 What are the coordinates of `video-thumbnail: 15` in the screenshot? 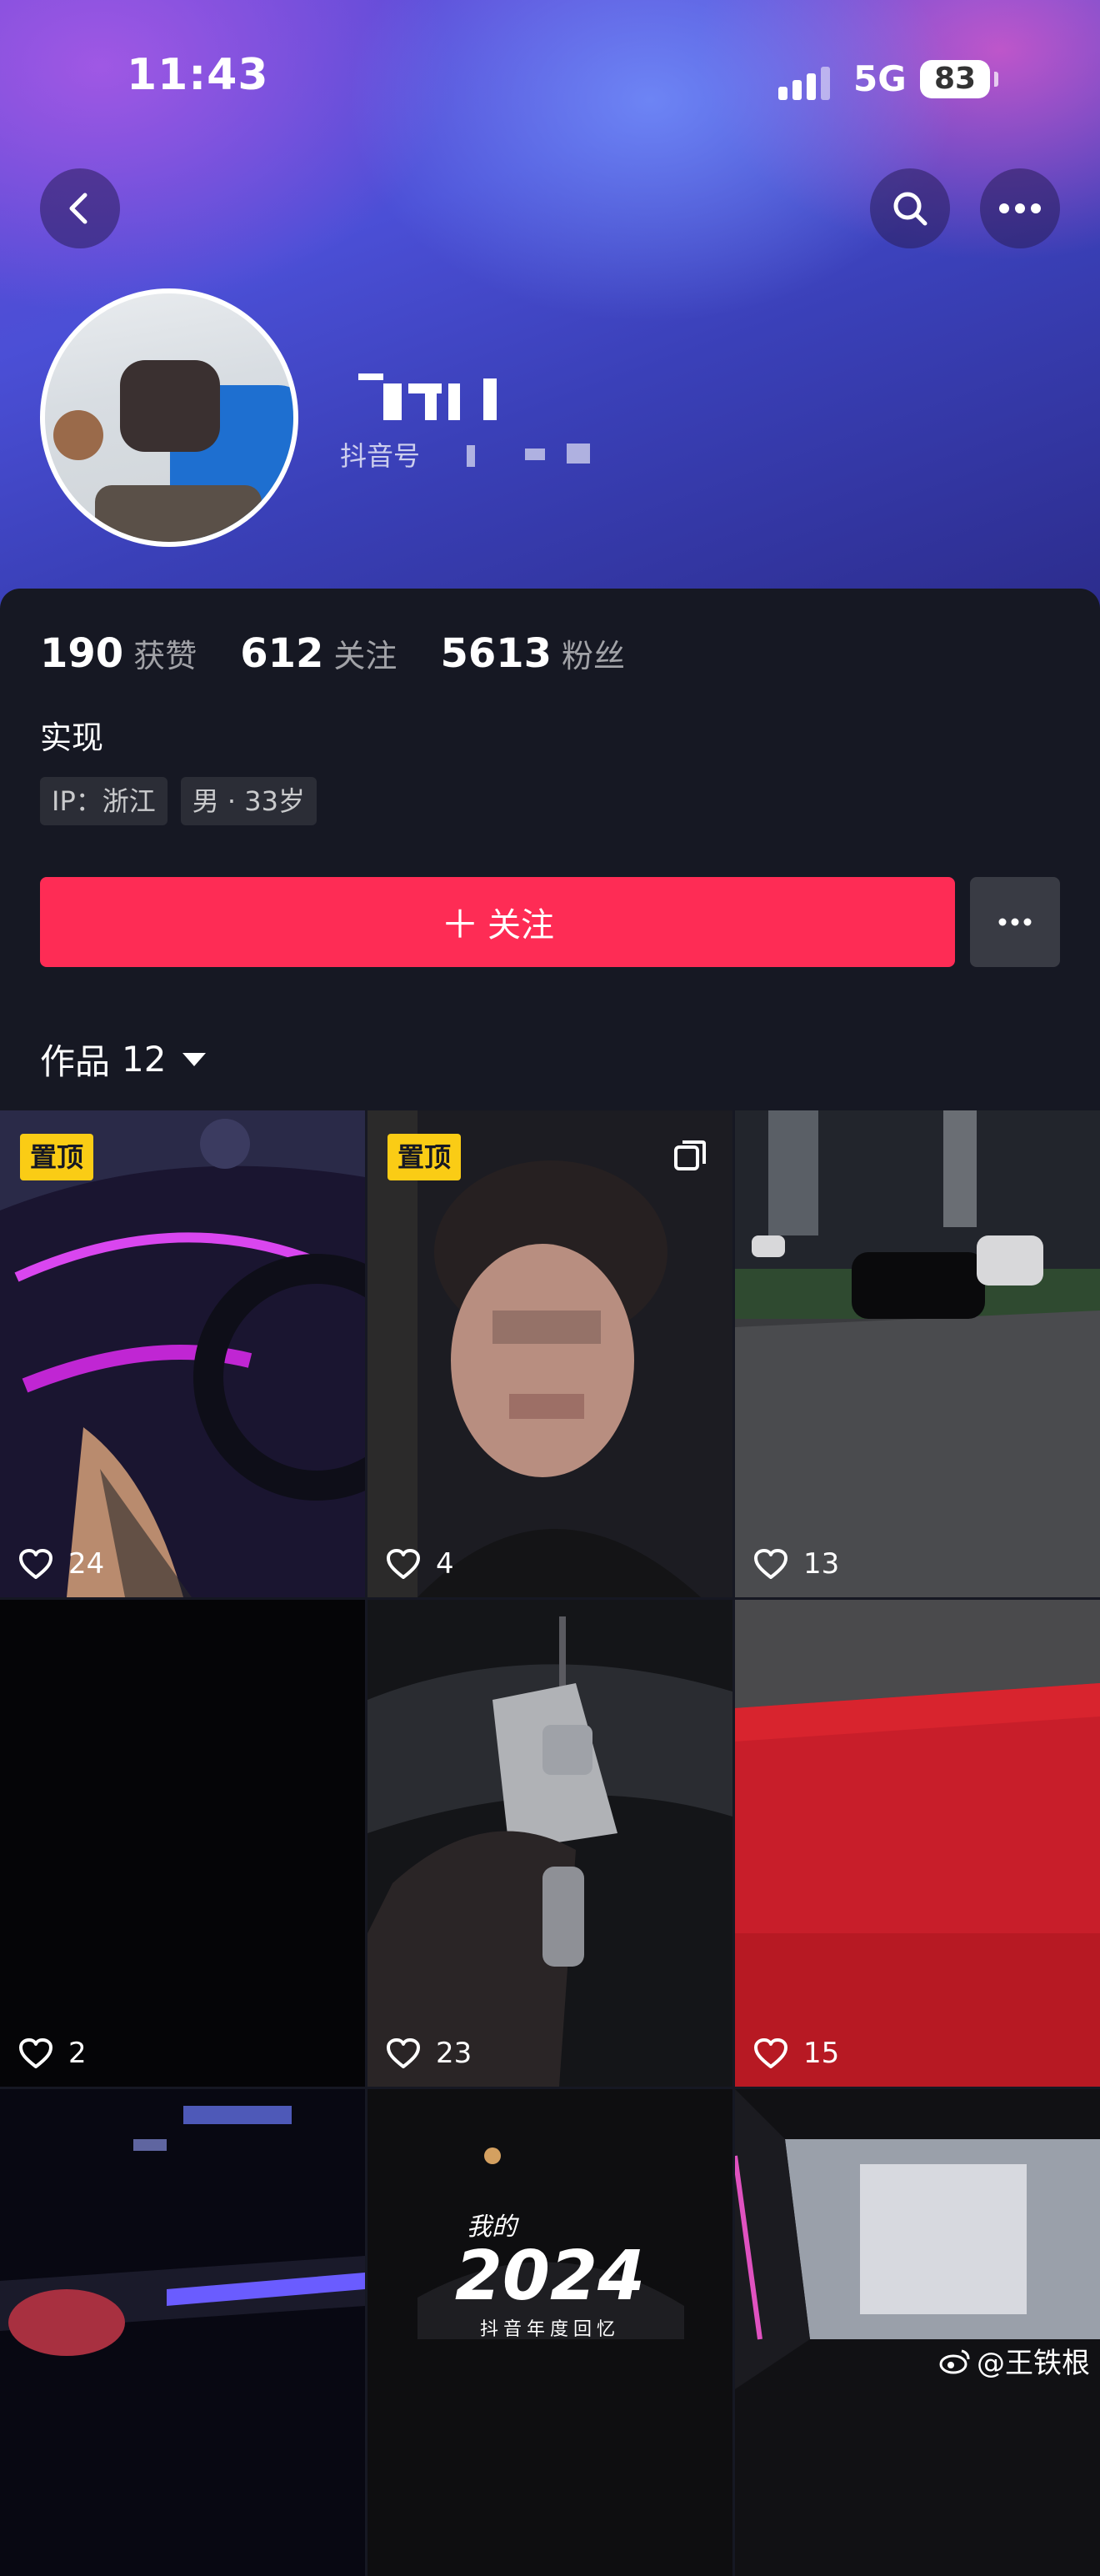 It's located at (917, 1843).